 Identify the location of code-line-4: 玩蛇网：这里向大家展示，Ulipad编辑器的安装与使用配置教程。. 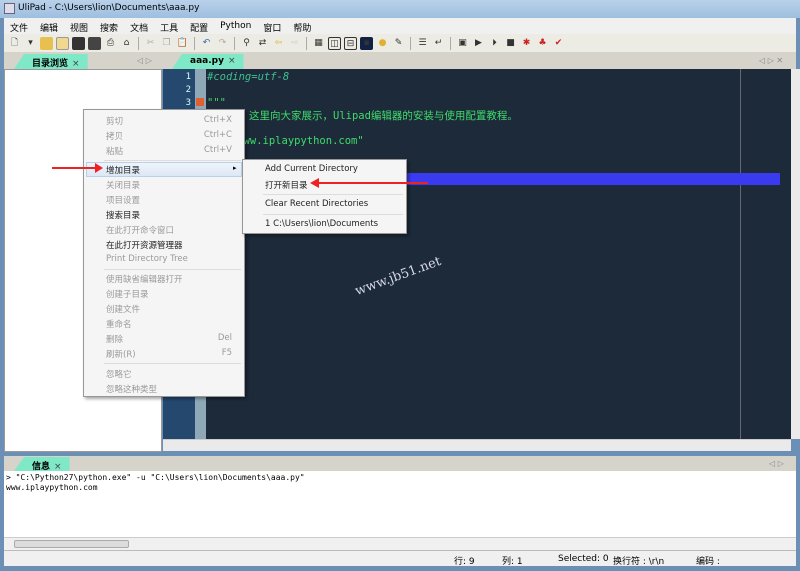
(362, 116).